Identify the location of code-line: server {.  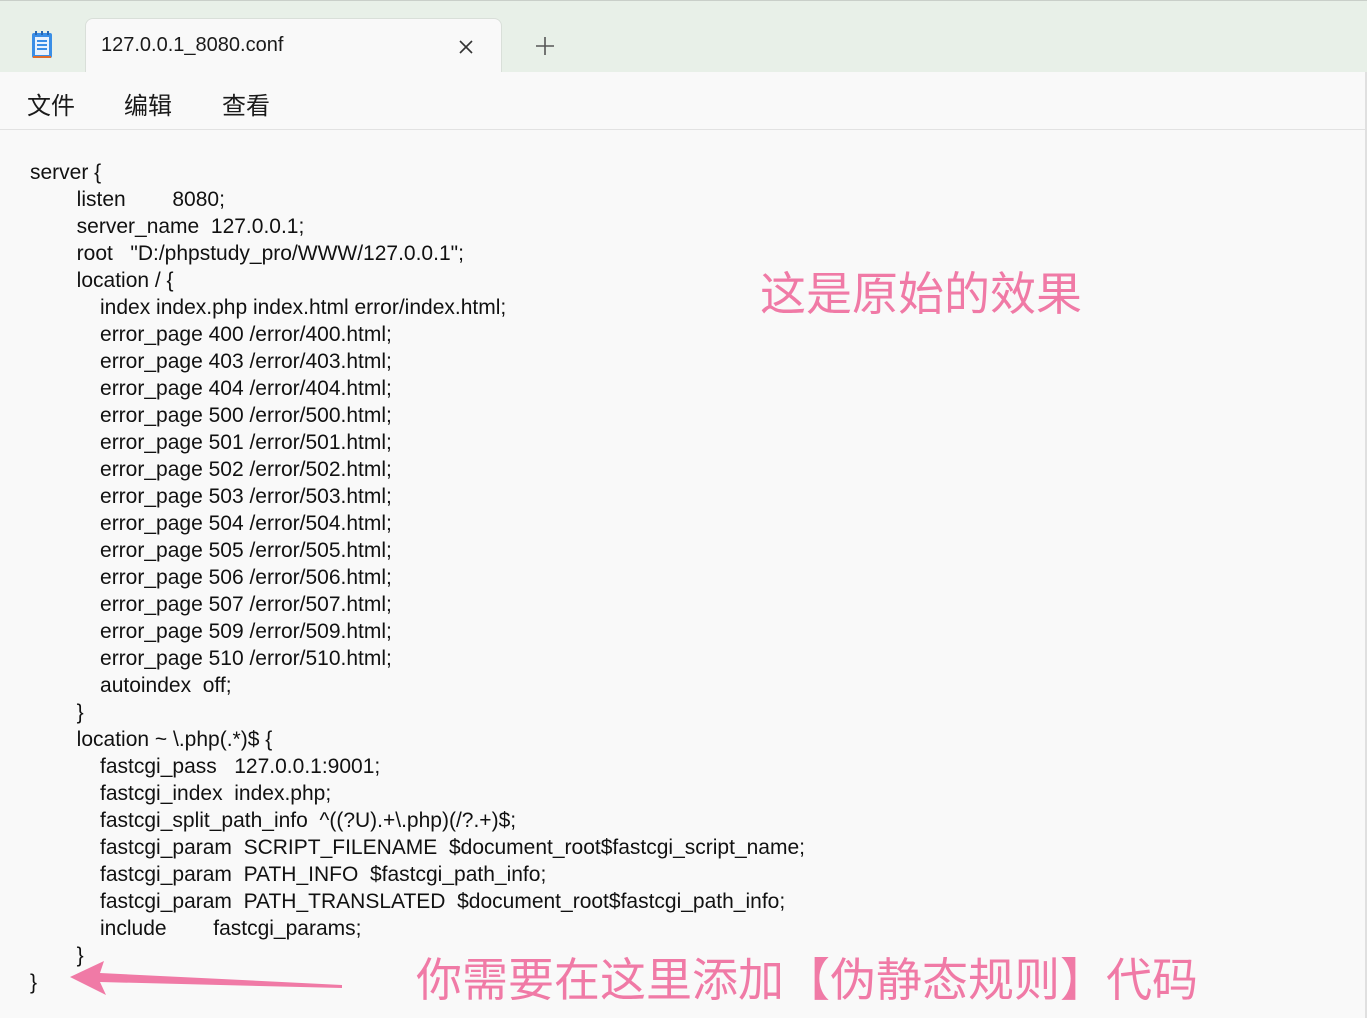
(65, 172).